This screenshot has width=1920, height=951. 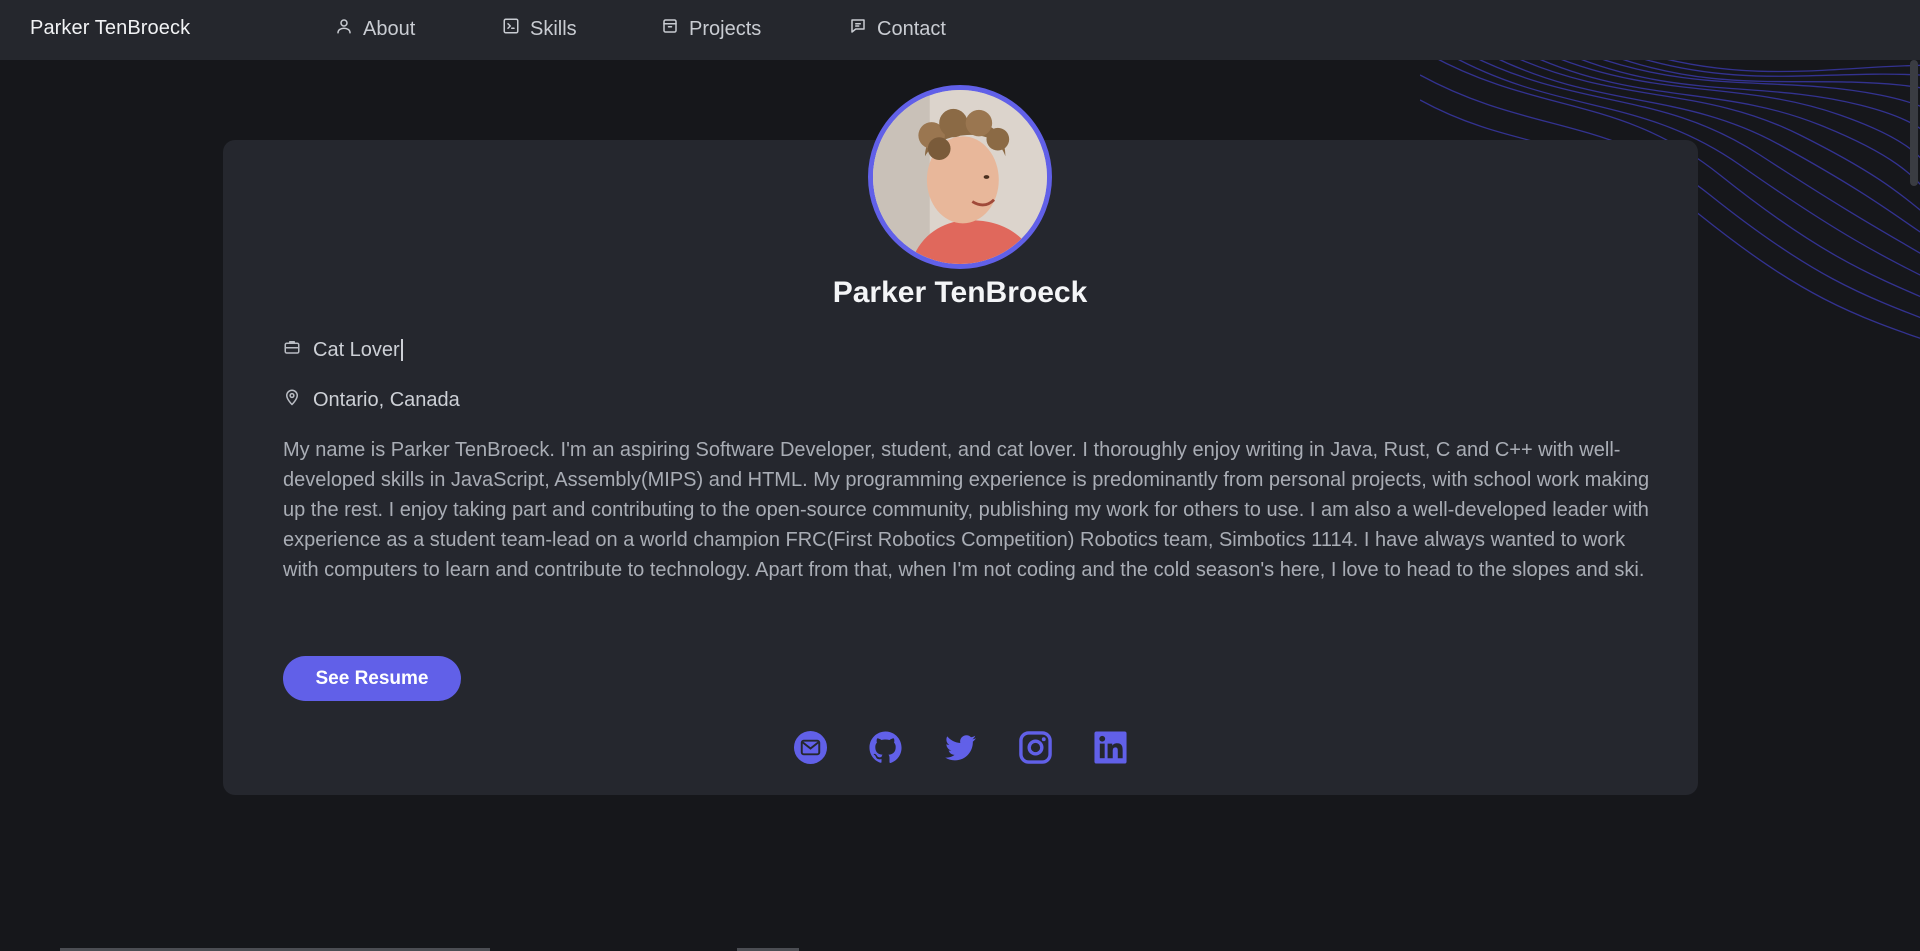 What do you see at coordinates (1914, 123) in the screenshot?
I see `scrollbar-thumb` at bounding box center [1914, 123].